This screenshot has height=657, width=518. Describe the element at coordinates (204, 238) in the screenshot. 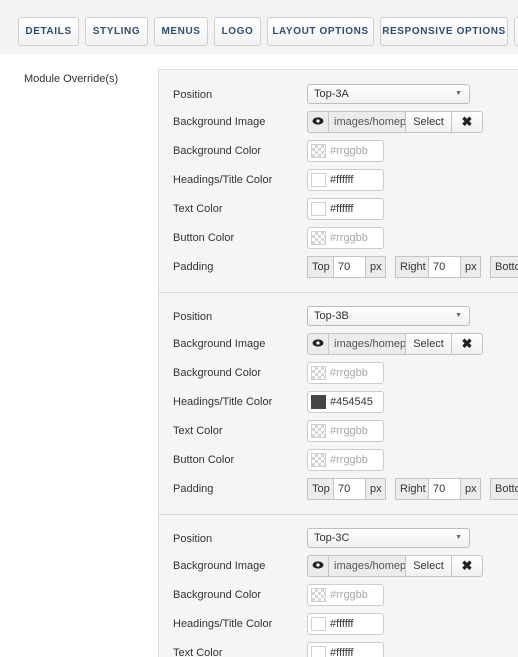

I see `button-color-label: Button Color` at that location.